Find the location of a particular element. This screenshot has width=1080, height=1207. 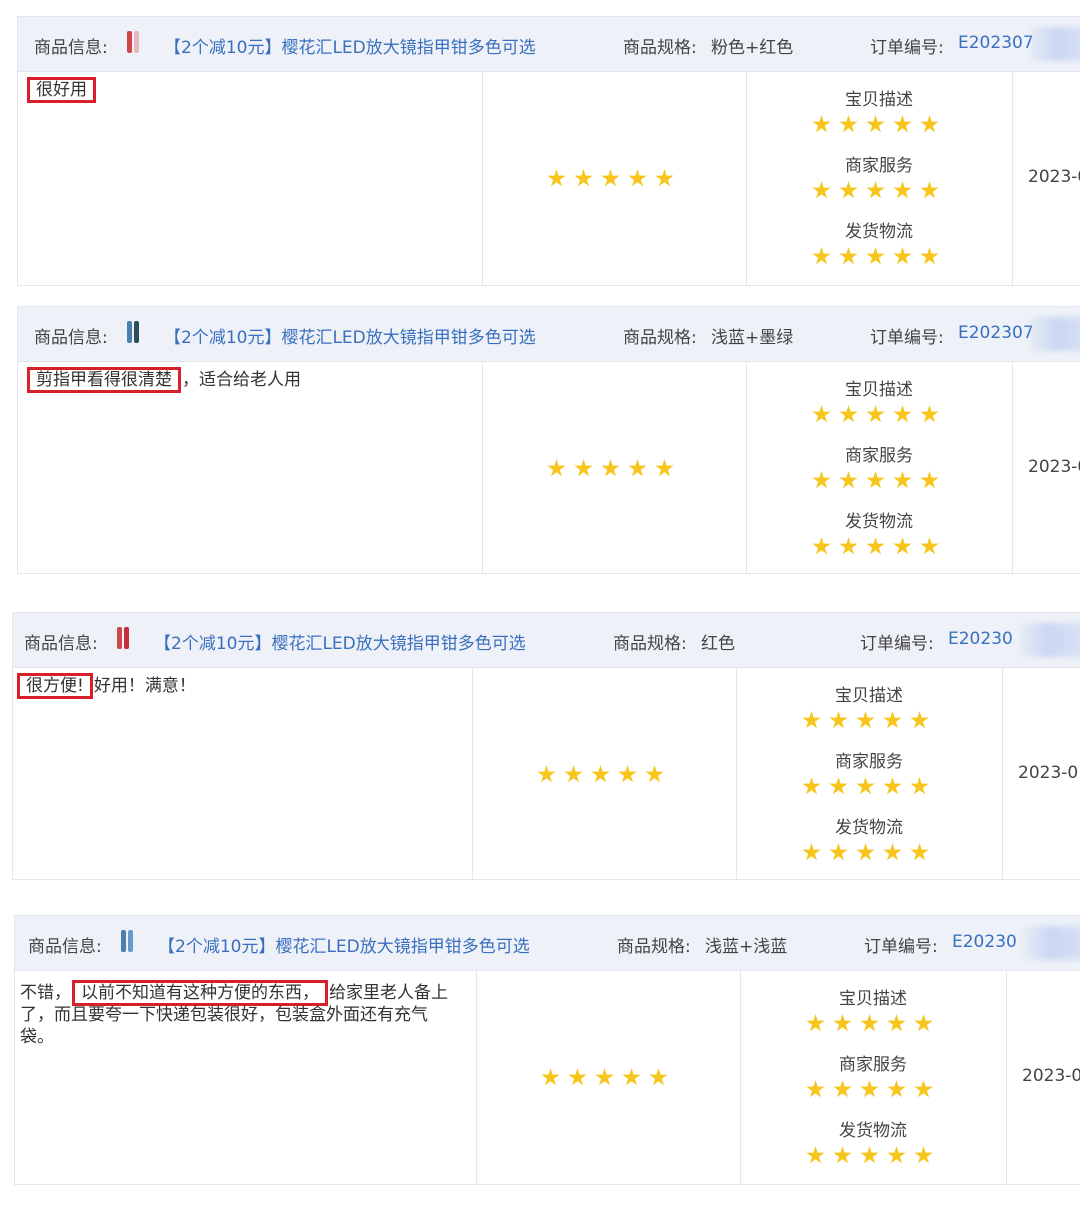

overall-rating-stars is located at coordinates (604, 1077).